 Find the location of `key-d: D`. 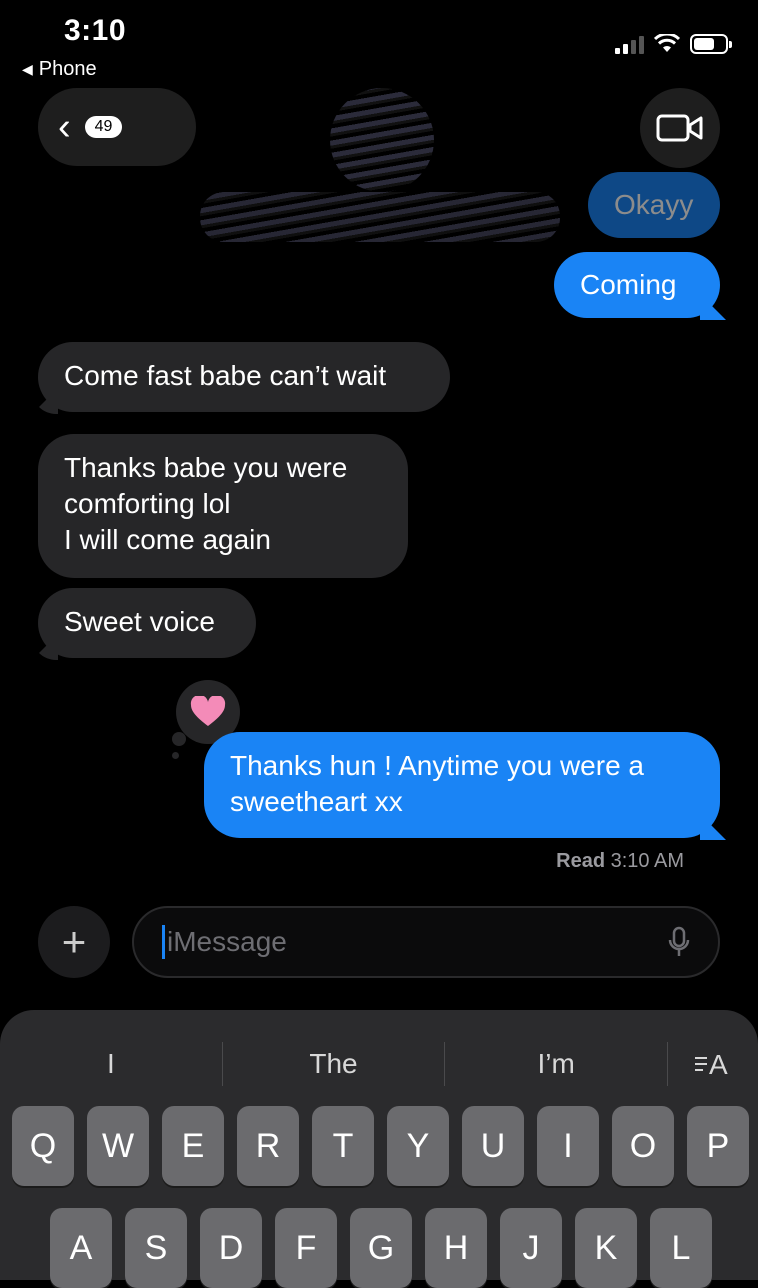

key-d: D is located at coordinates (231, 1248).